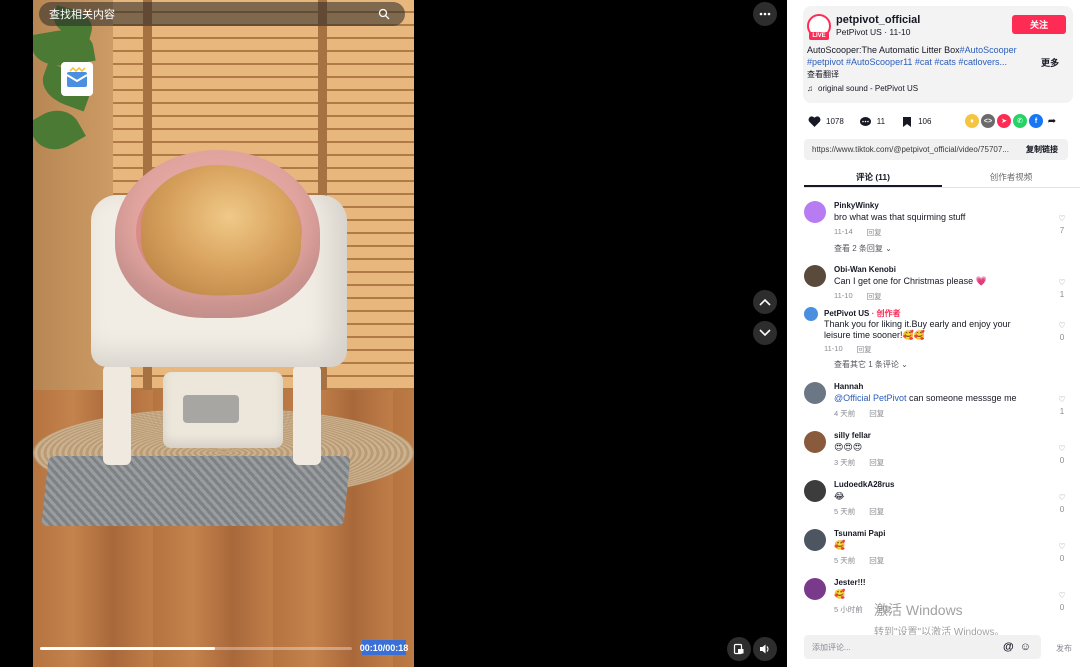 This screenshot has height=667, width=1080. Describe the element at coordinates (839, 496) in the screenshot. I see `comment-text: 😂` at that location.